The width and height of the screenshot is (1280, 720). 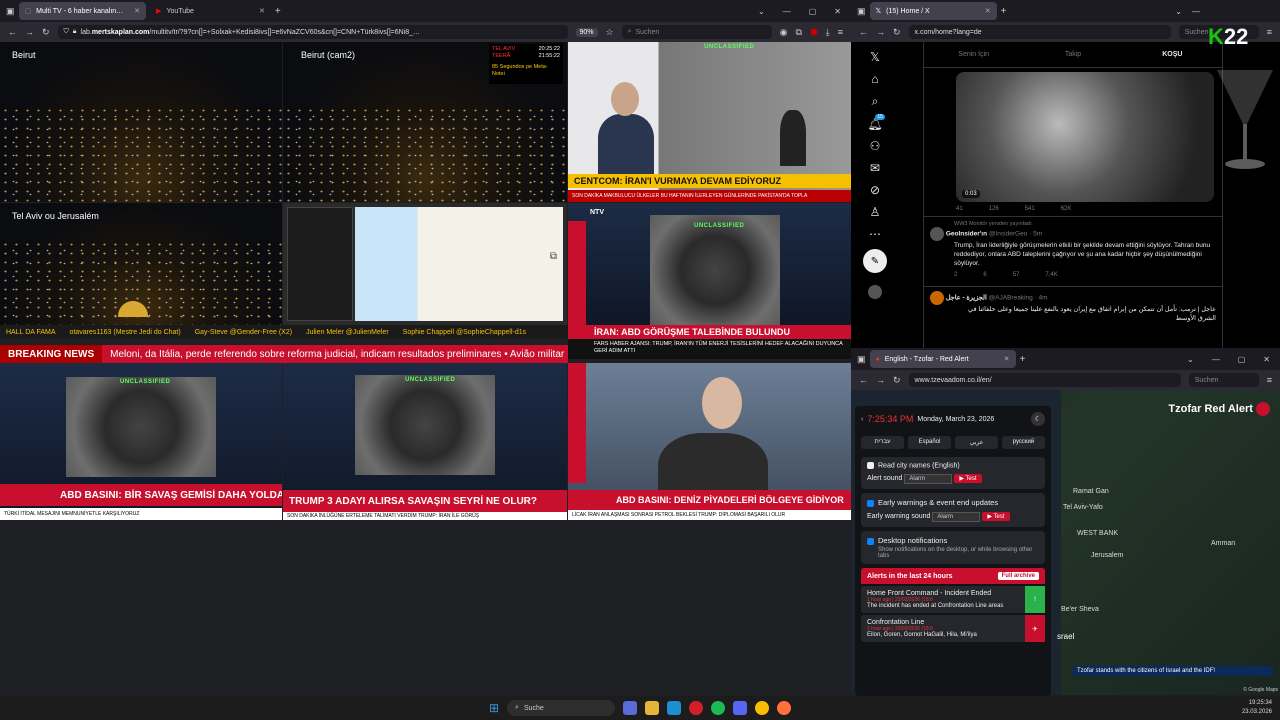 What do you see at coordinates (928, 479) in the screenshot?
I see `alert-sound-select: Alarm` at bounding box center [928, 479].